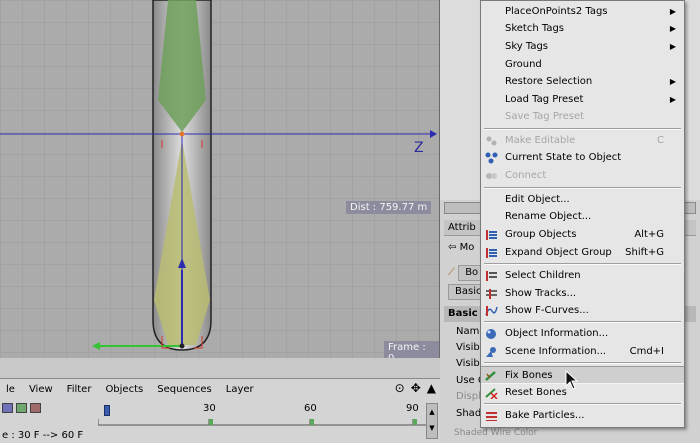 The width and height of the screenshot is (700, 443). I want to click on move-icon: ✥, so click(416, 388).